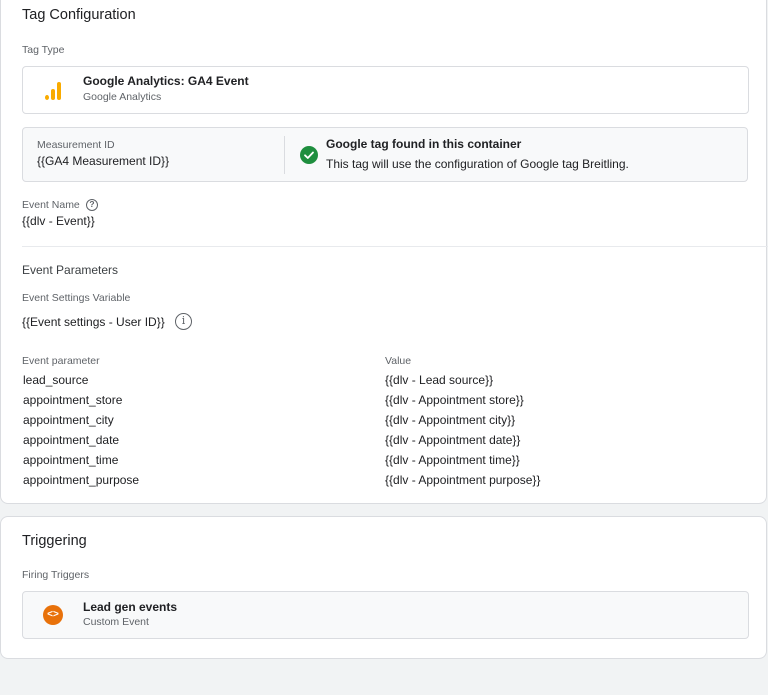 The height and width of the screenshot is (695, 768). What do you see at coordinates (51, 205) in the screenshot?
I see `event-name-label: Event Name` at bounding box center [51, 205].